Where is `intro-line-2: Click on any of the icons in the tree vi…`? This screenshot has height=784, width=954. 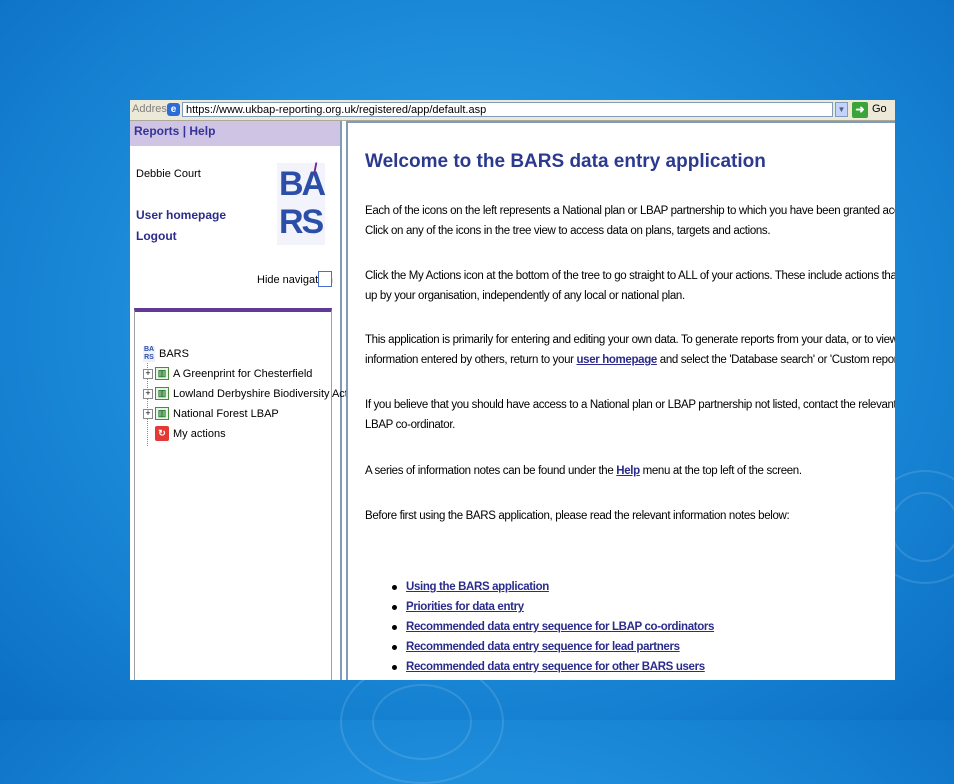 intro-line-2: Click on any of the icons in the tree vi… is located at coordinates (568, 231).